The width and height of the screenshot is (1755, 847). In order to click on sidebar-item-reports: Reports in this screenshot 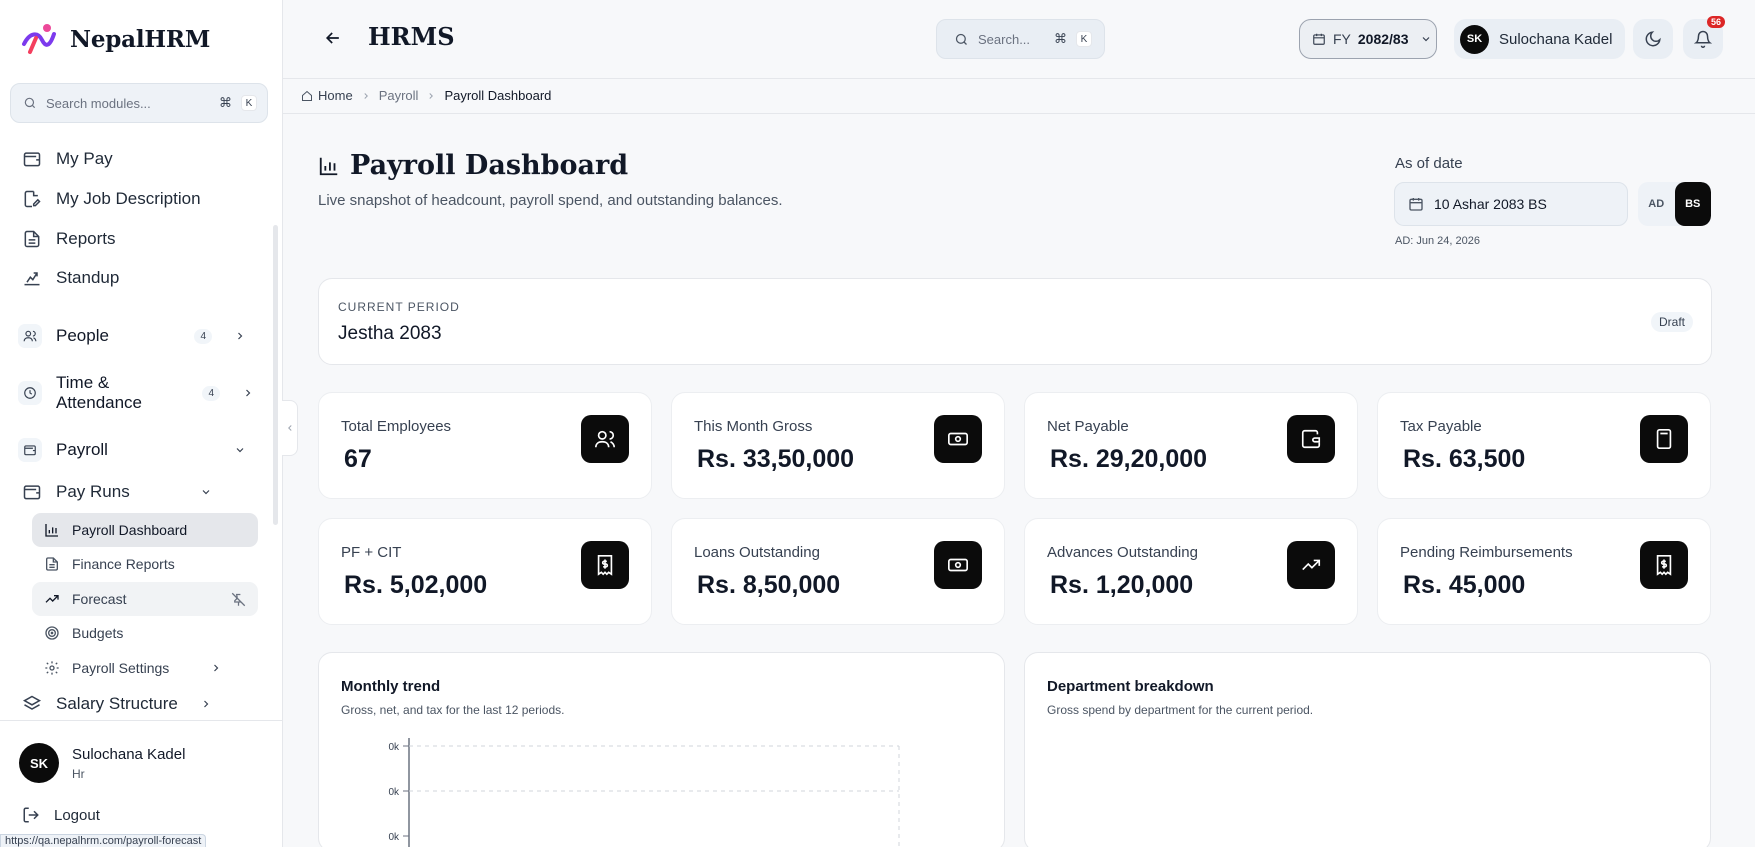, I will do `click(69, 239)`.